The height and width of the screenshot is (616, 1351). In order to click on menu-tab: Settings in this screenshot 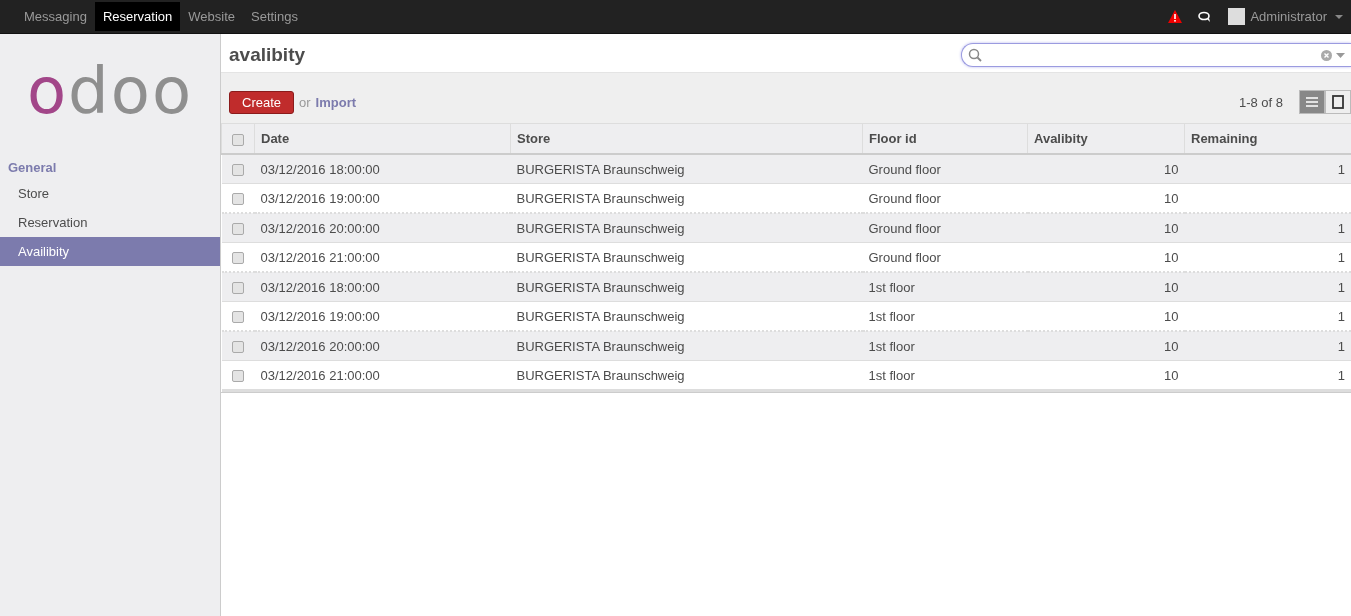, I will do `click(274, 16)`.